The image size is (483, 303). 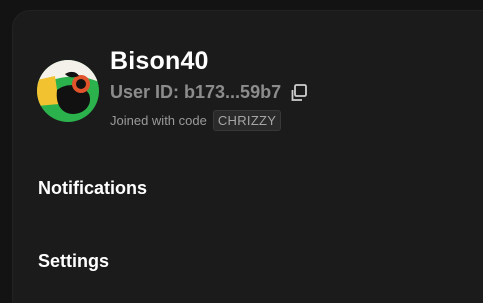 I want to click on joined-label: Joined with code, so click(x=158, y=120).